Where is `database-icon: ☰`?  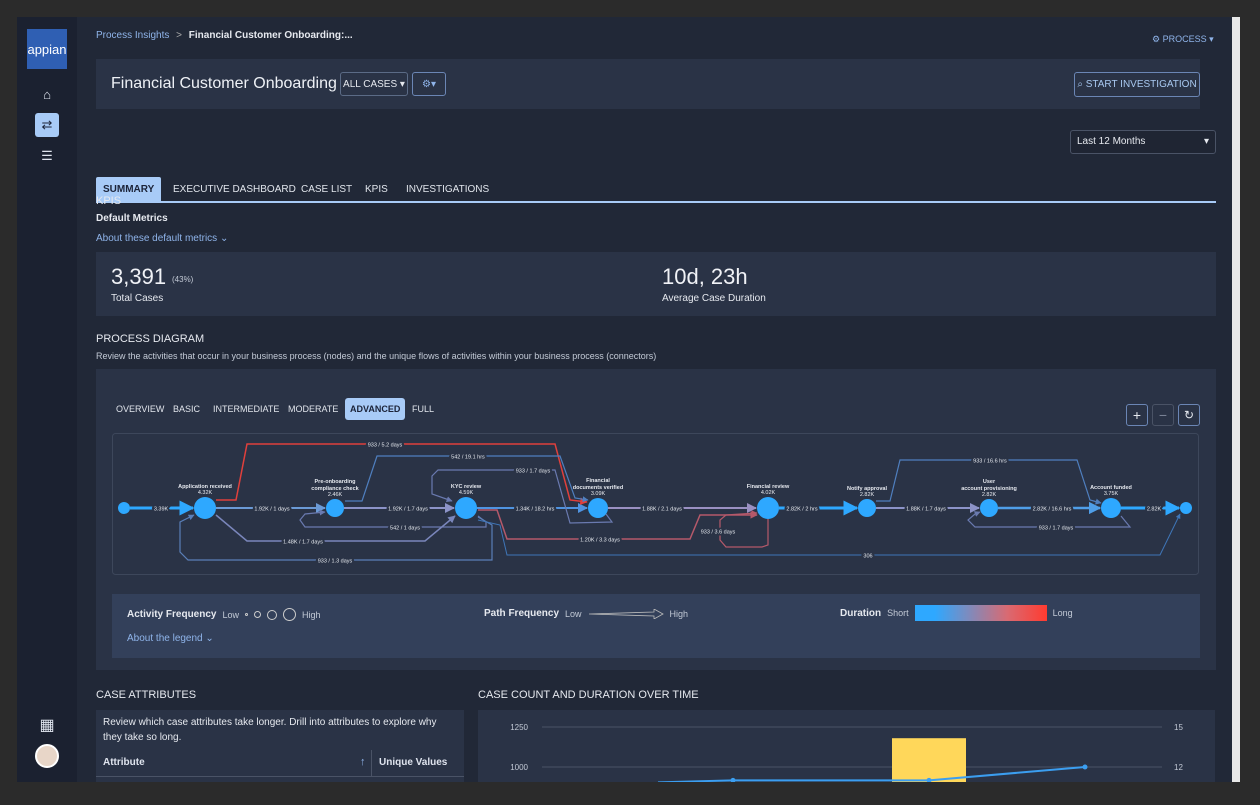
database-icon: ☰ is located at coordinates (47, 156).